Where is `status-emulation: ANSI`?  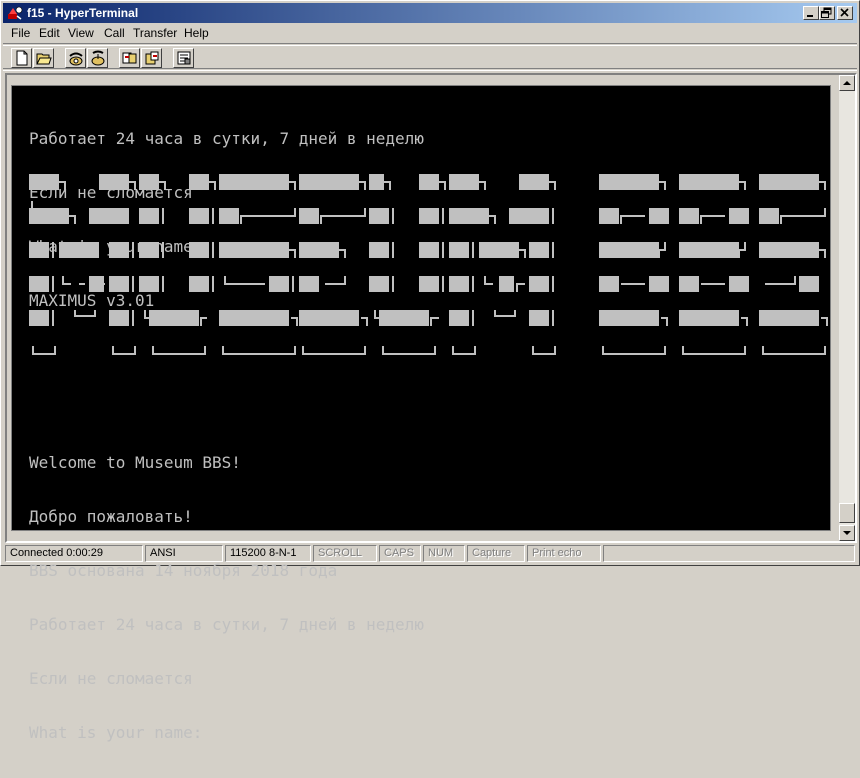
status-emulation: ANSI is located at coordinates (184, 553).